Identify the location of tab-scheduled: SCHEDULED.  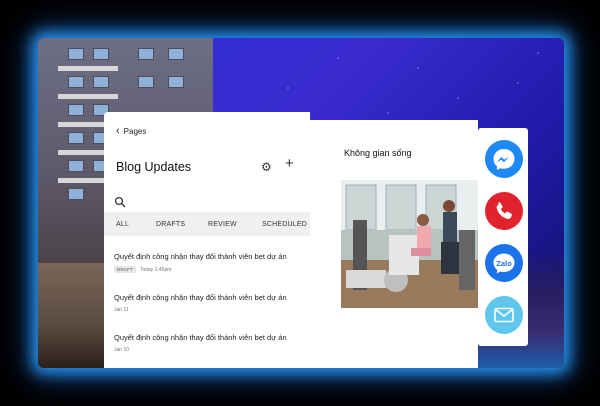
(284, 224).